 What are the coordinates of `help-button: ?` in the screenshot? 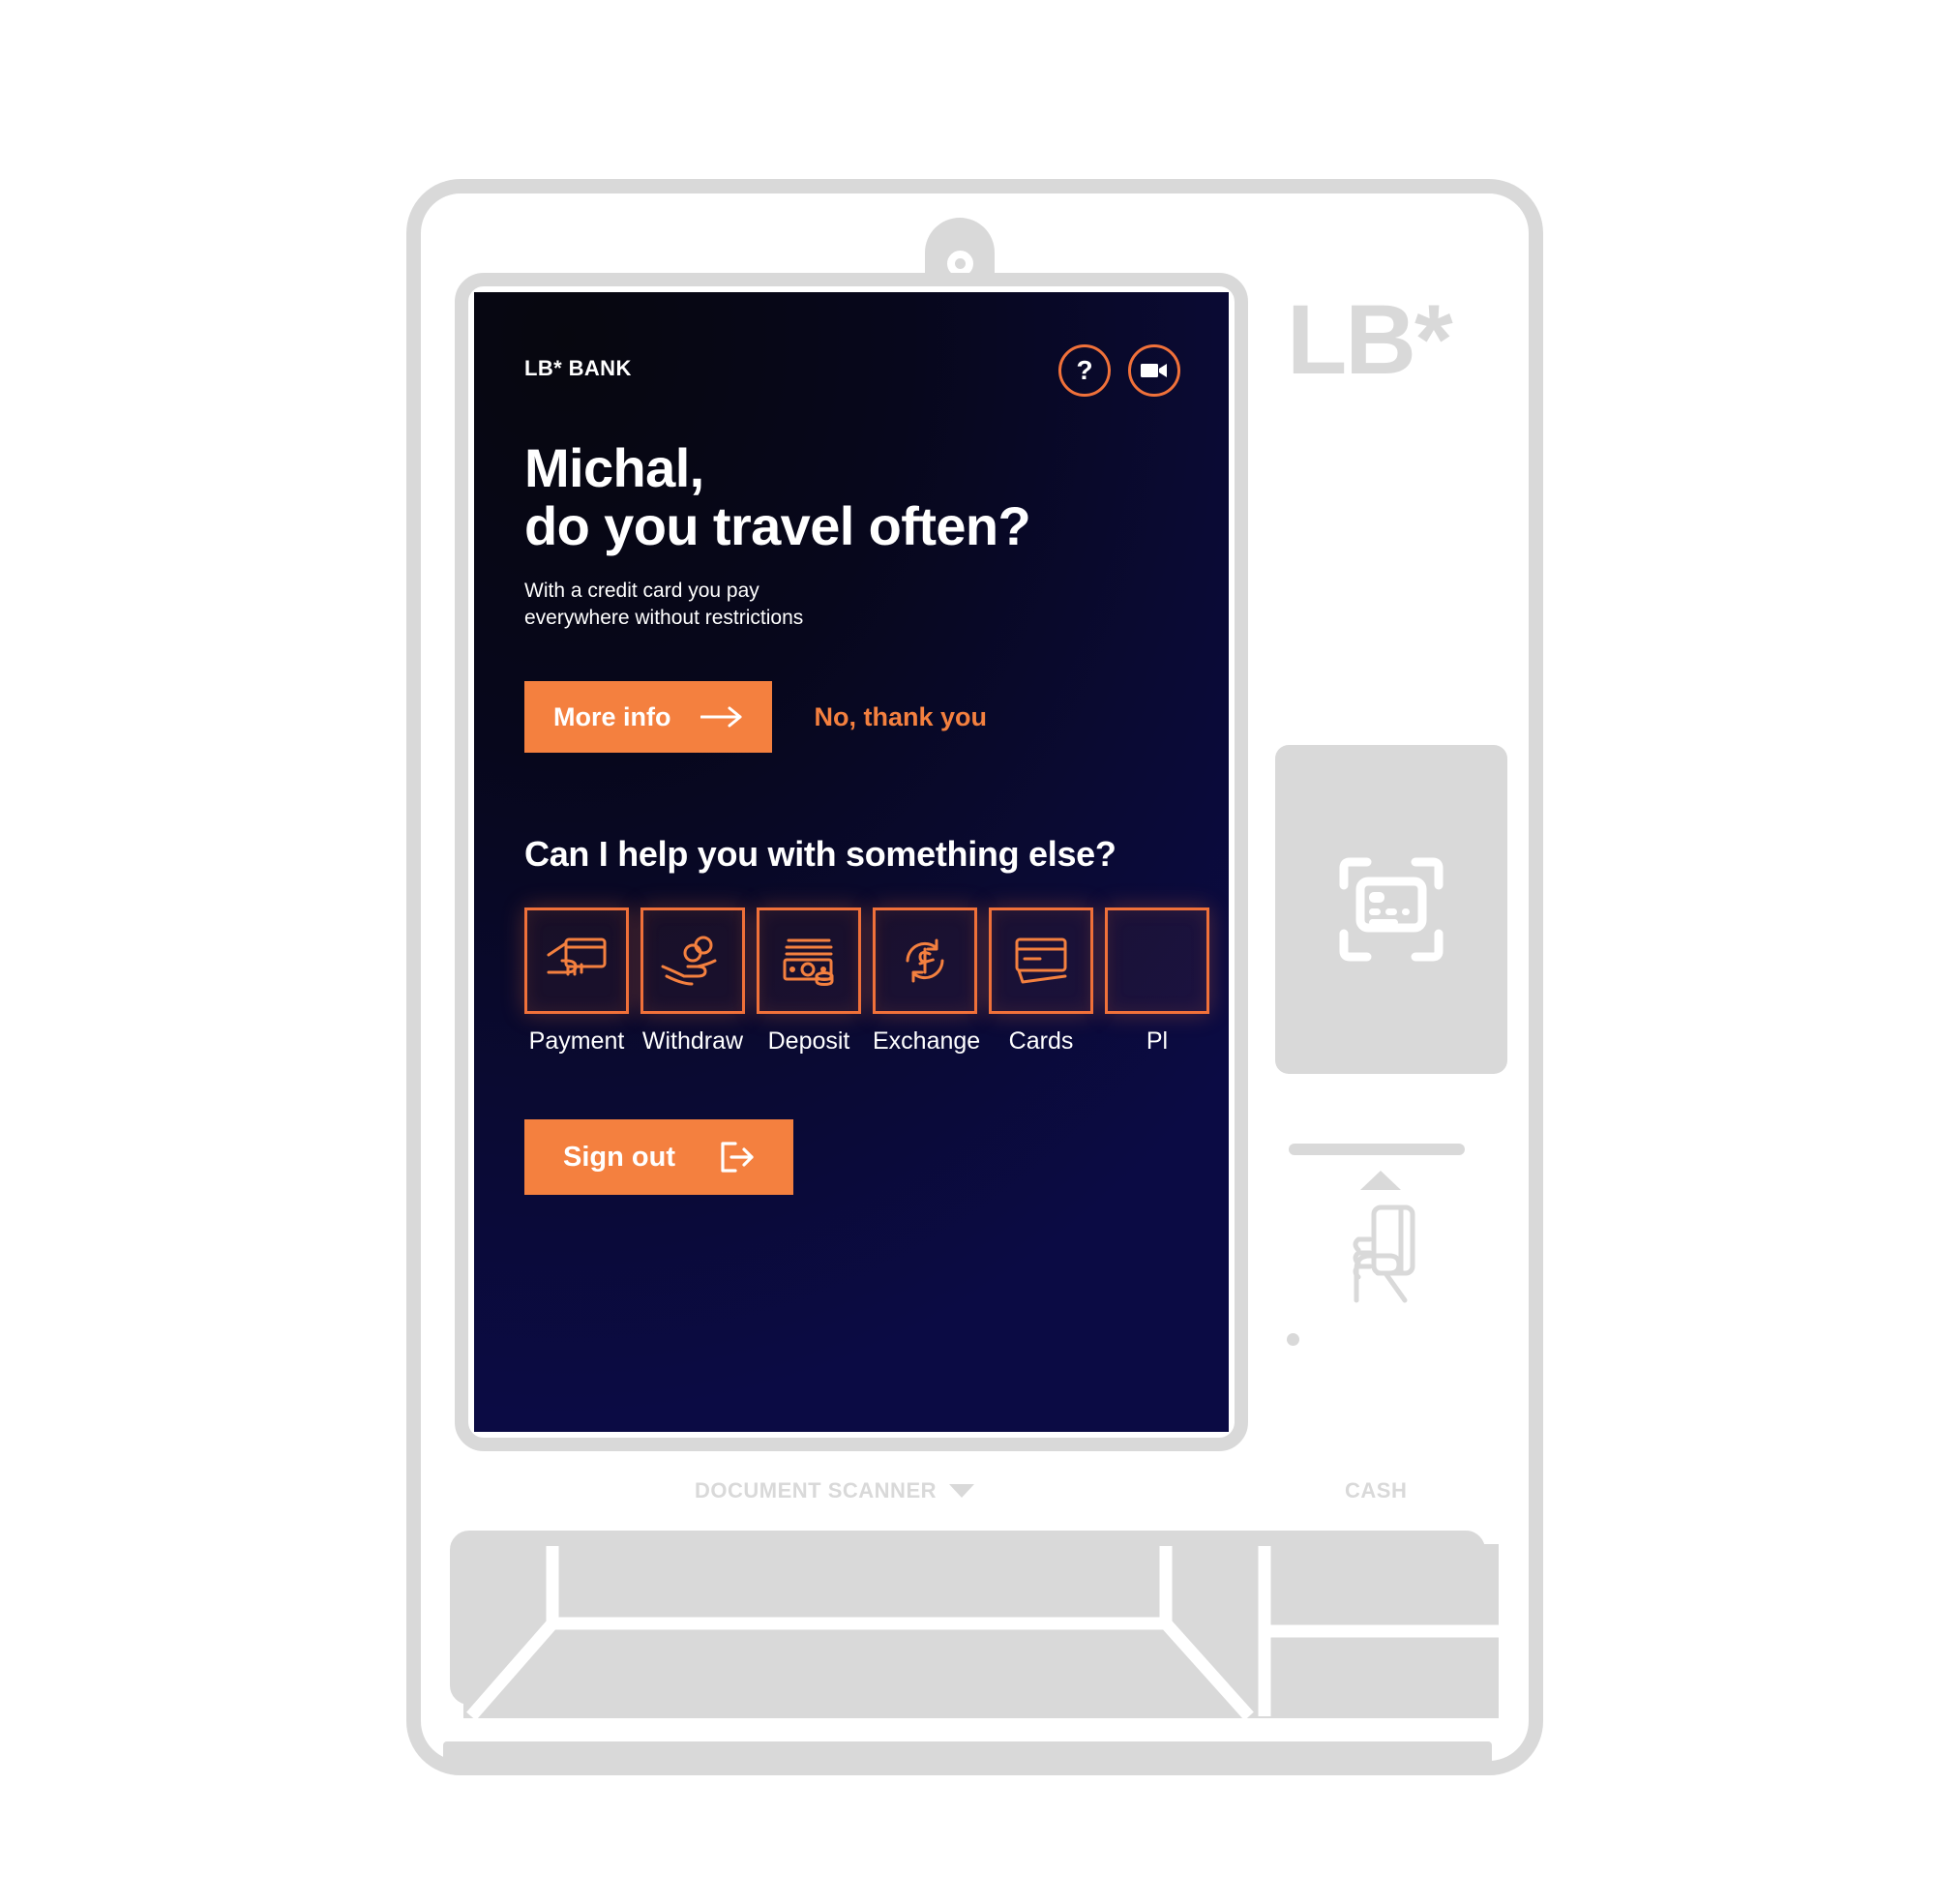 It's located at (1084, 371).